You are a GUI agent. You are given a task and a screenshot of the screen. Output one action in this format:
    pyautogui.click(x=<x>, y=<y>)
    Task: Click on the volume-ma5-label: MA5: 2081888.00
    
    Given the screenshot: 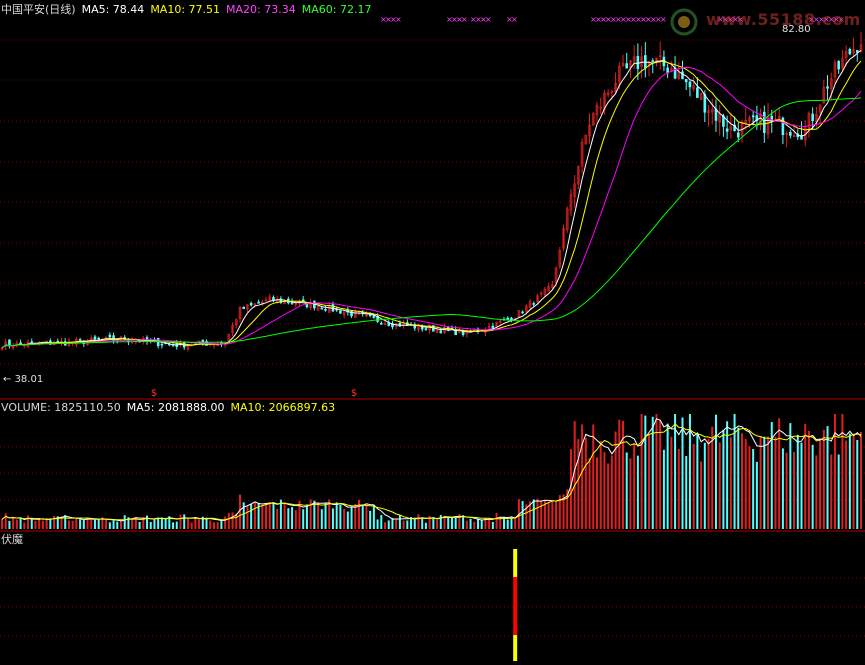 What is the action you would take?
    pyautogui.click(x=175, y=407)
    